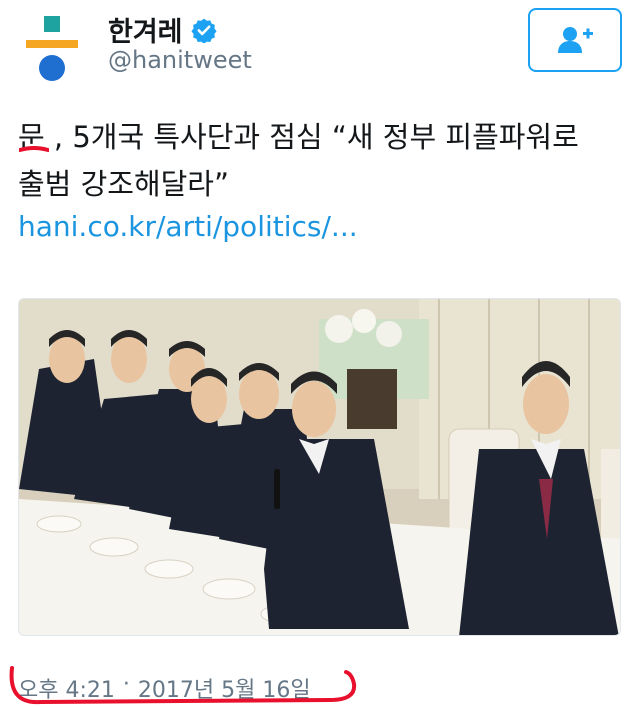  What do you see at coordinates (183, 685) in the screenshot?
I see `red-circle-annotation` at bounding box center [183, 685].